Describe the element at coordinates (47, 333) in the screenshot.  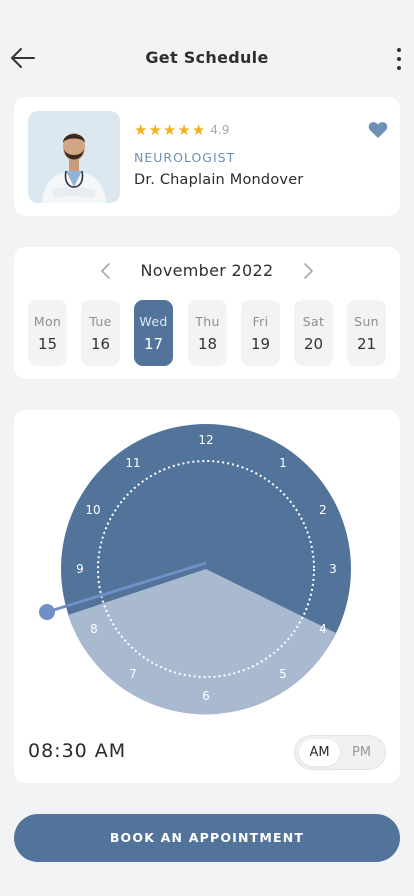
I see `day-item: Mon 15` at that location.